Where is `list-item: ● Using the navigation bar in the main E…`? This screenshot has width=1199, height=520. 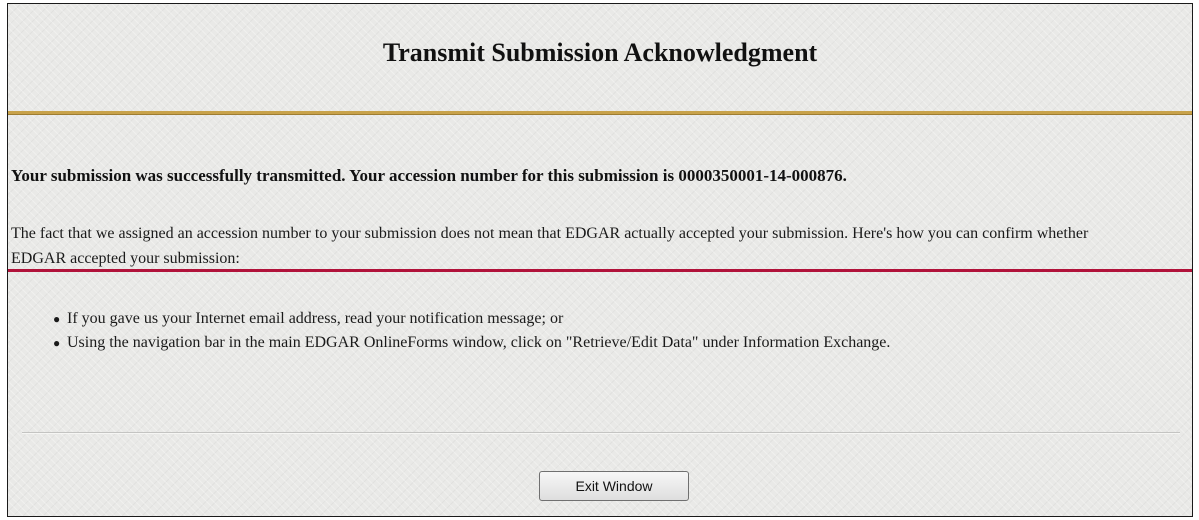 list-item: ● Using the navigation bar in the main E… is located at coordinates (605, 343).